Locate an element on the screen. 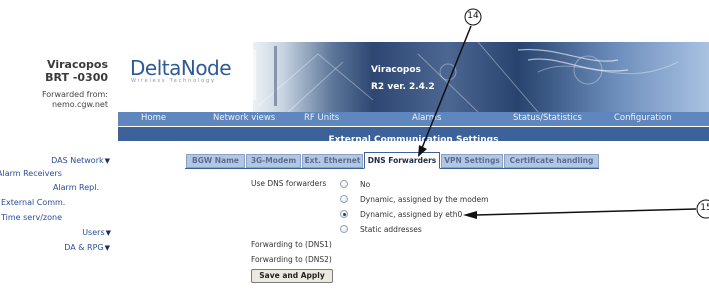 Image resolution: width=709 pixels, height=290 pixels. callout-14-arrowhead is located at coordinates (422, 151).